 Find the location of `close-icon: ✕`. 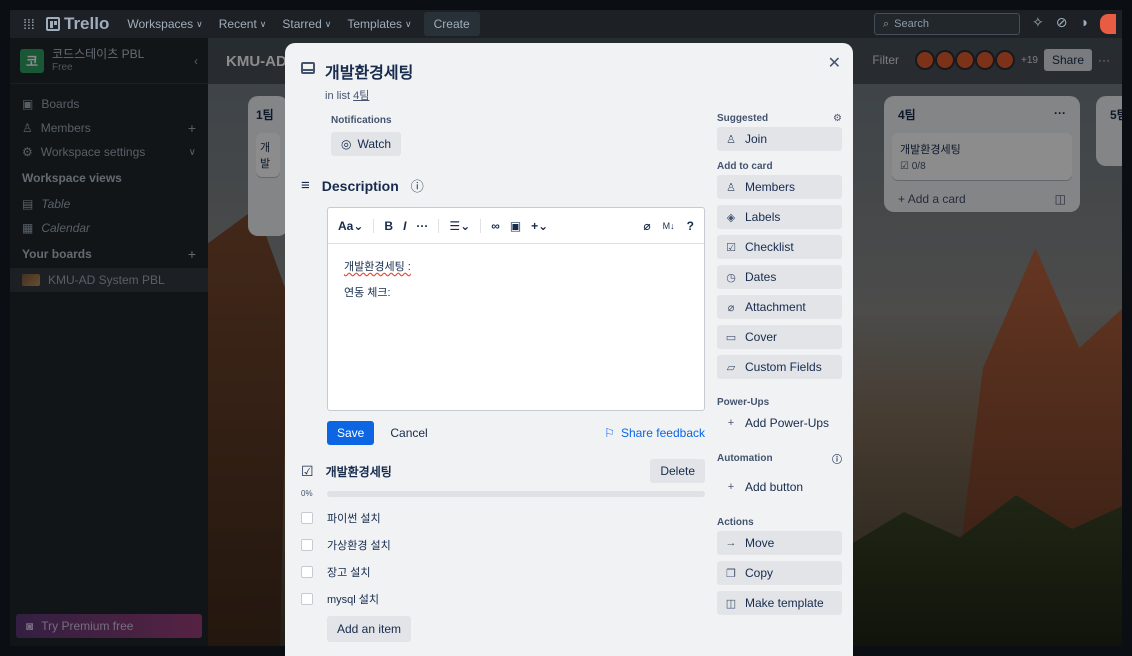

close-icon: ✕ is located at coordinates (834, 63).